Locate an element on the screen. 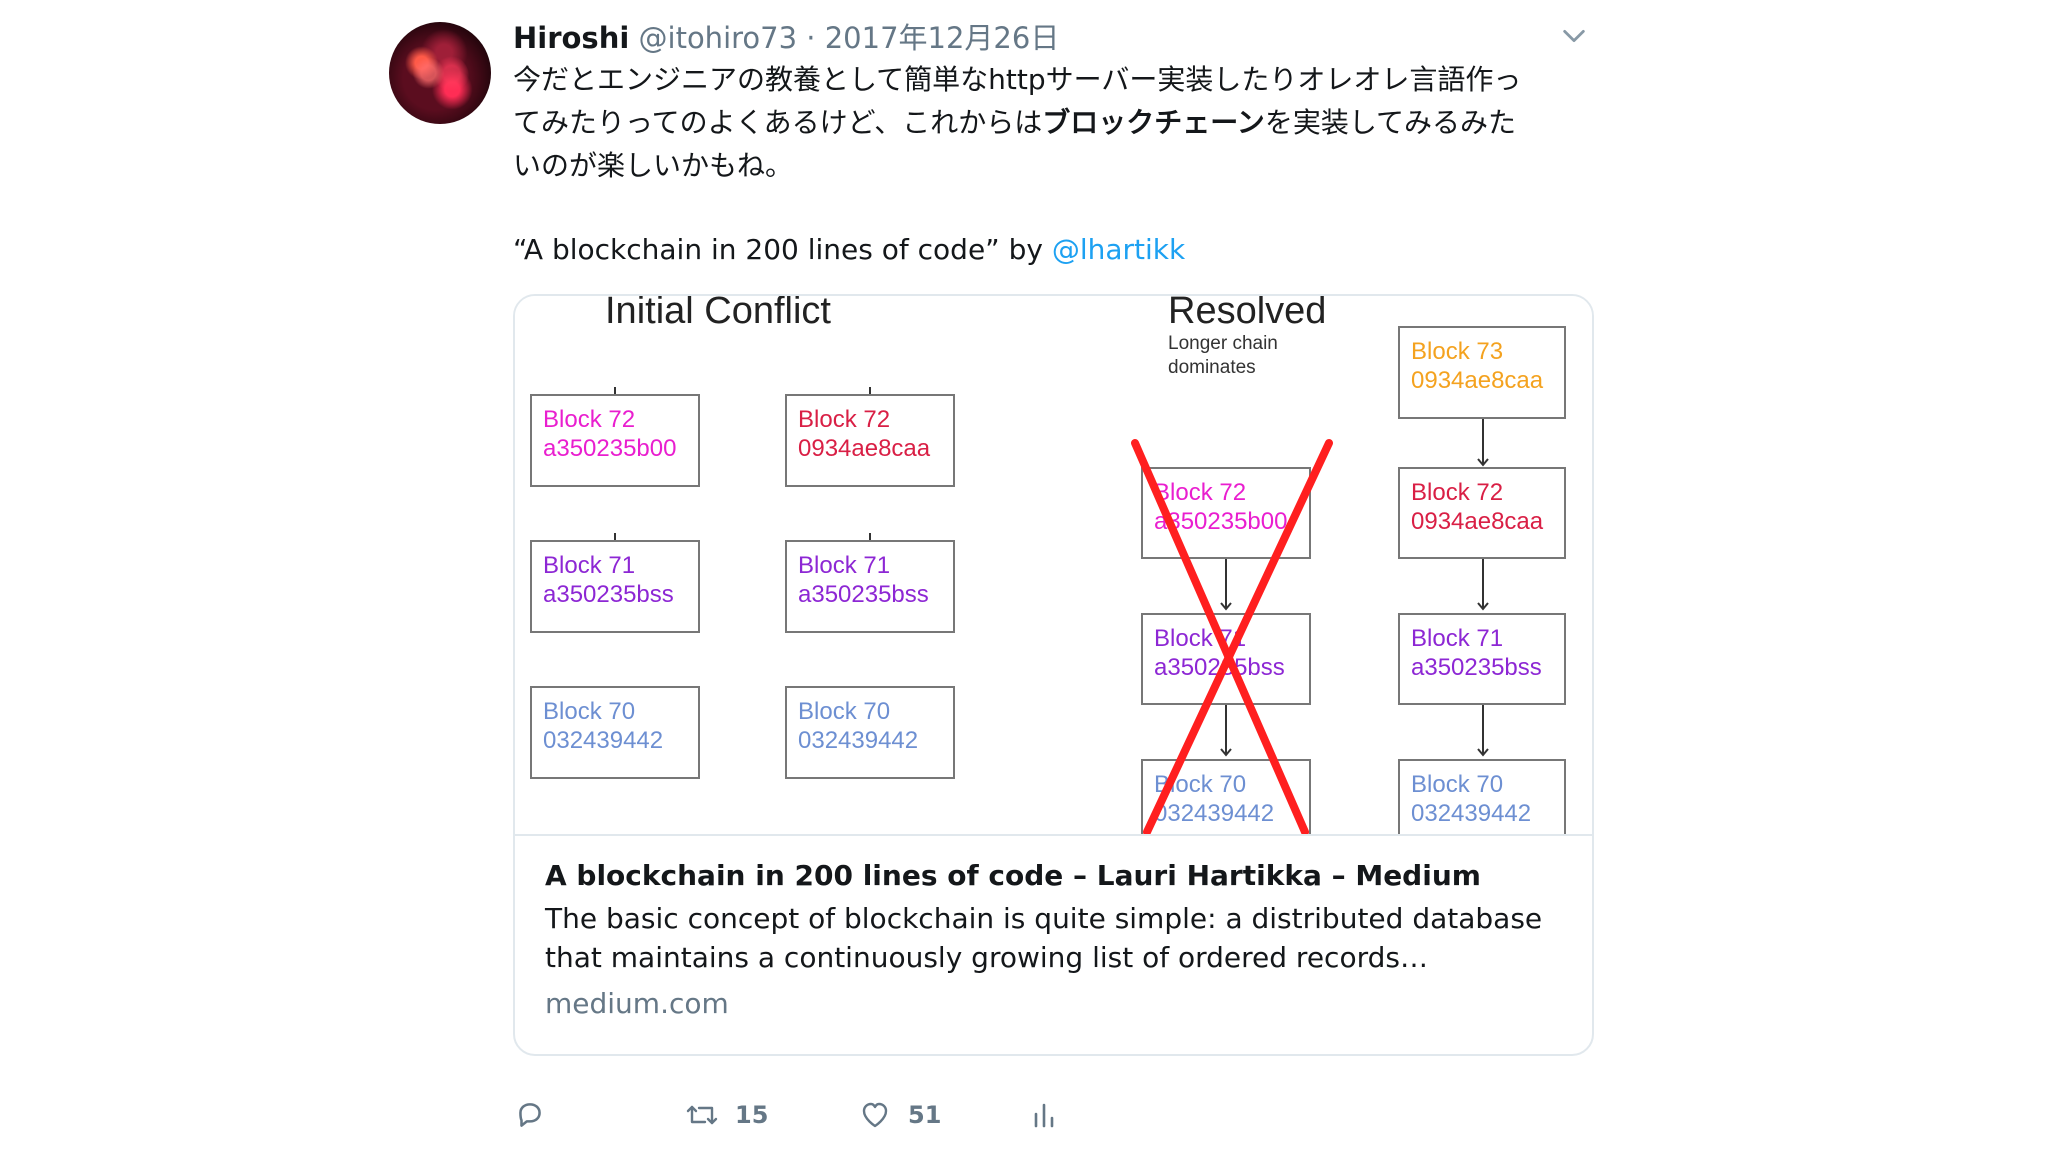 The image size is (2048, 1152). tweet-text-line: てみたりってのよくあるけど、これからはブロックチェーンを実装してみるみた is located at coordinates (1058, 122).